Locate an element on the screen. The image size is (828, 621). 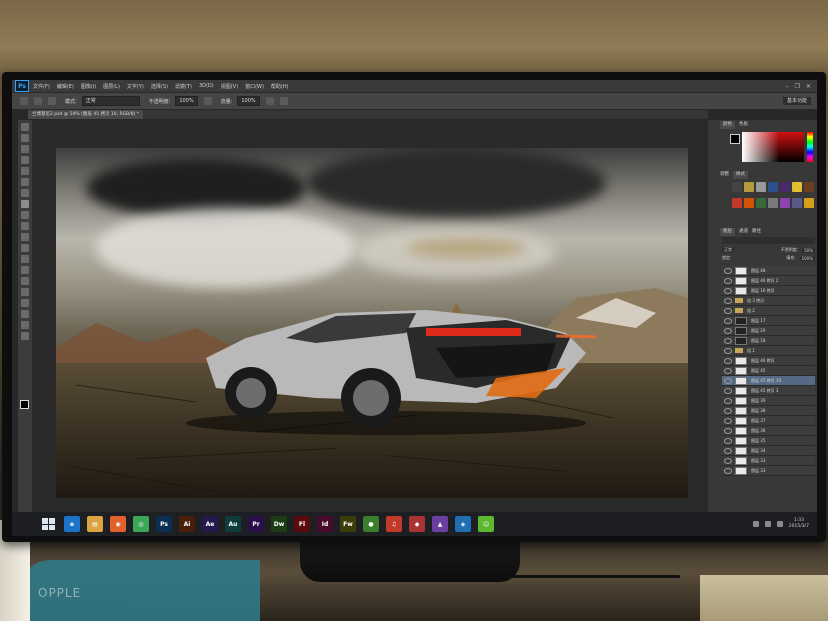
blur-tool-icon is located at coordinates (25, 259).